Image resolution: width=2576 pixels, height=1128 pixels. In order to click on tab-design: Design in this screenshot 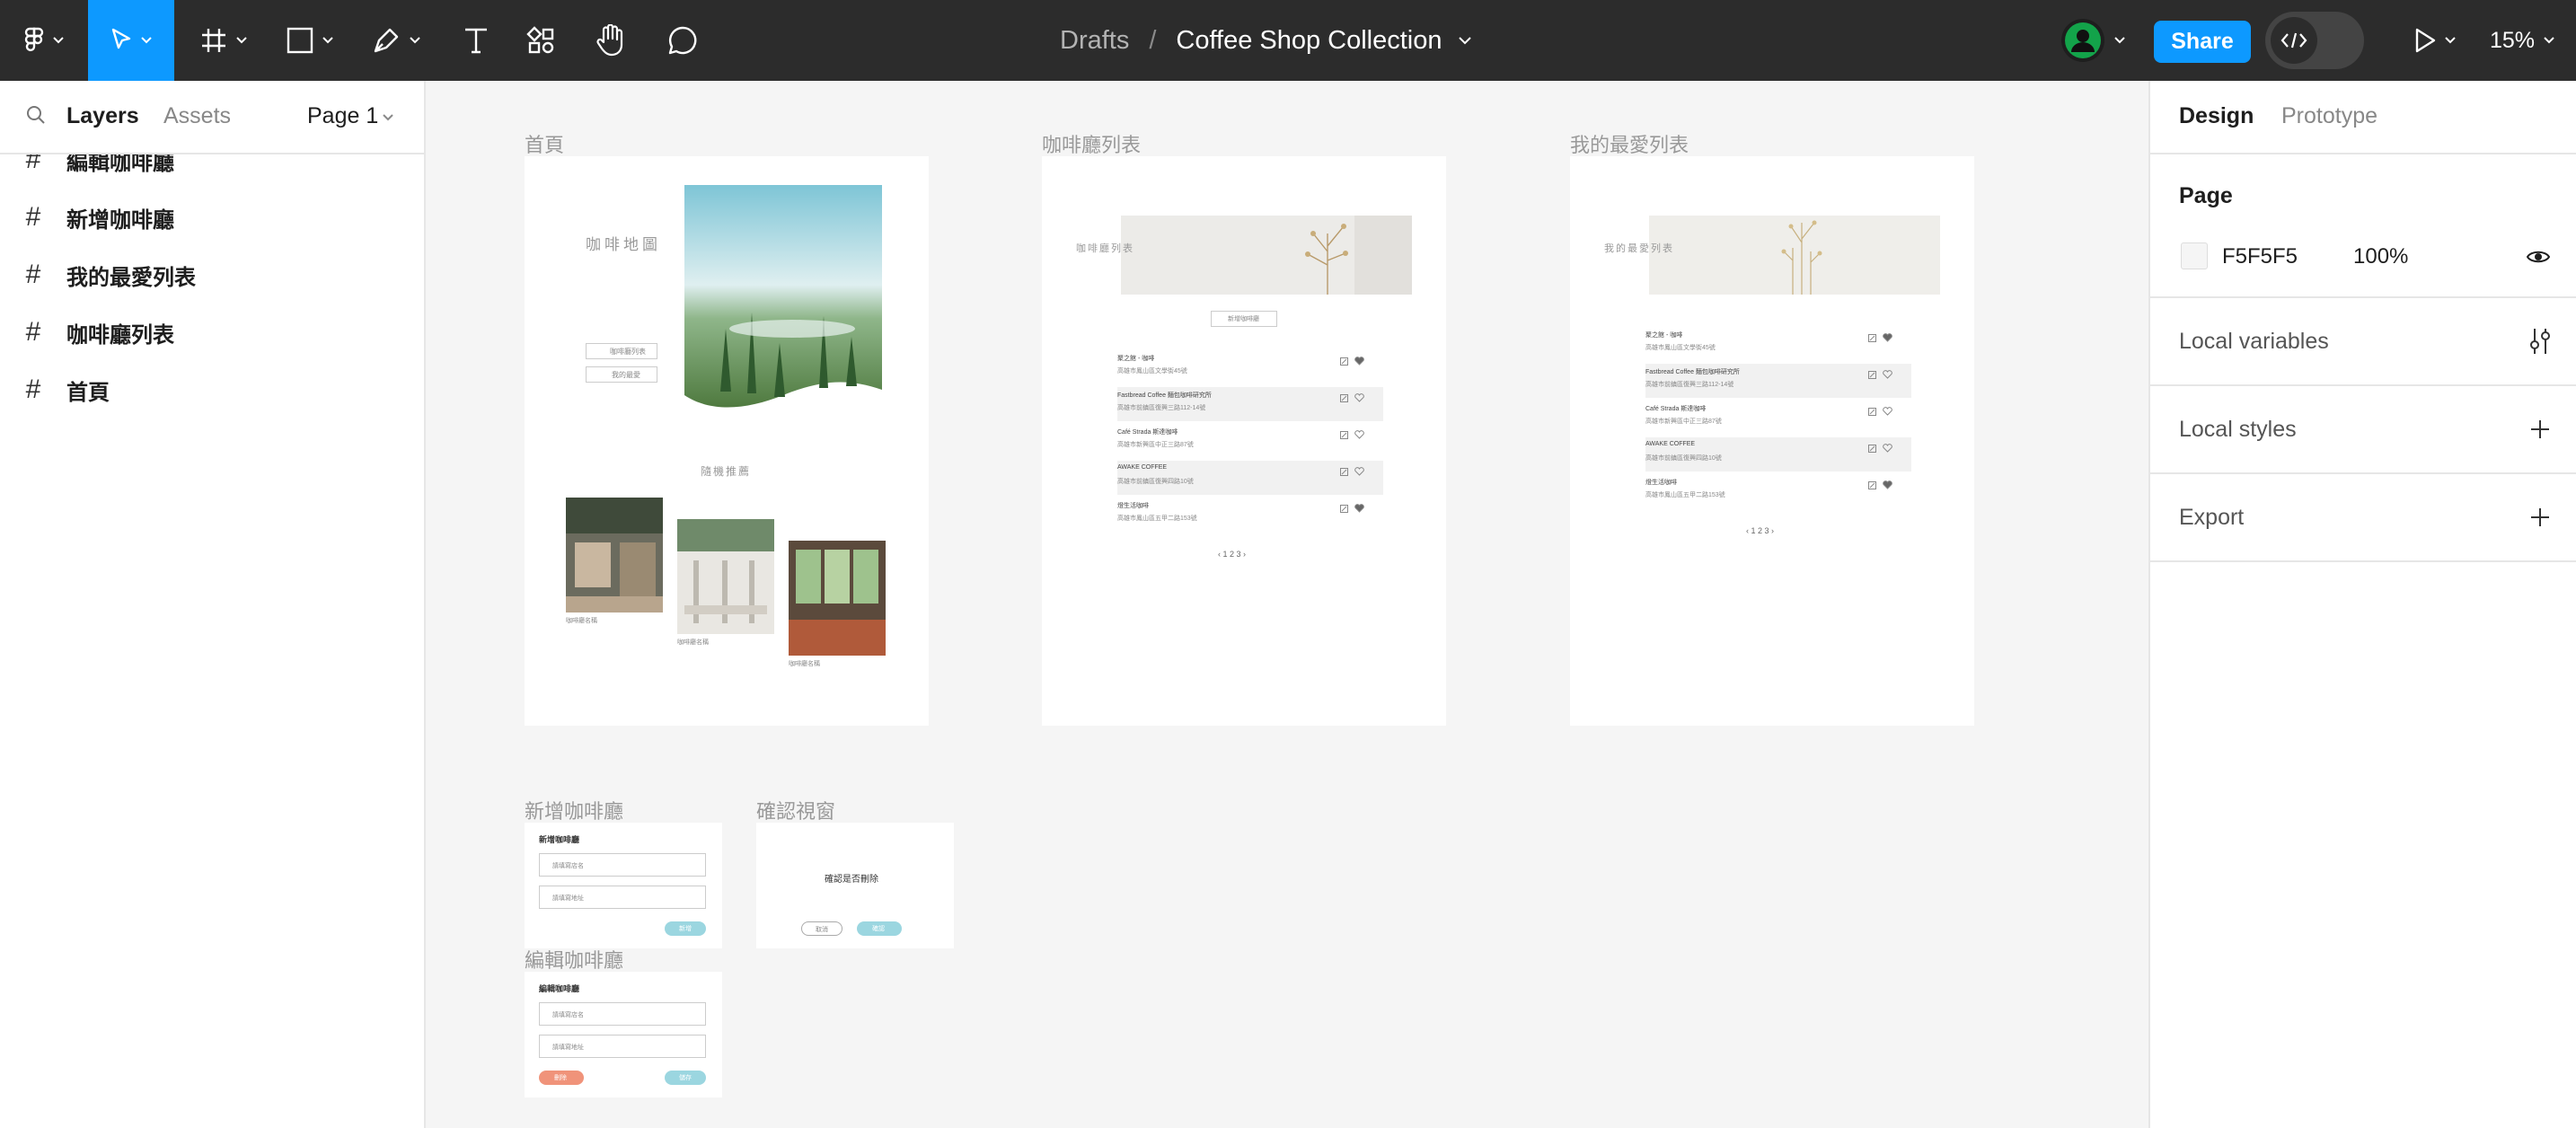, I will do `click(2216, 116)`.